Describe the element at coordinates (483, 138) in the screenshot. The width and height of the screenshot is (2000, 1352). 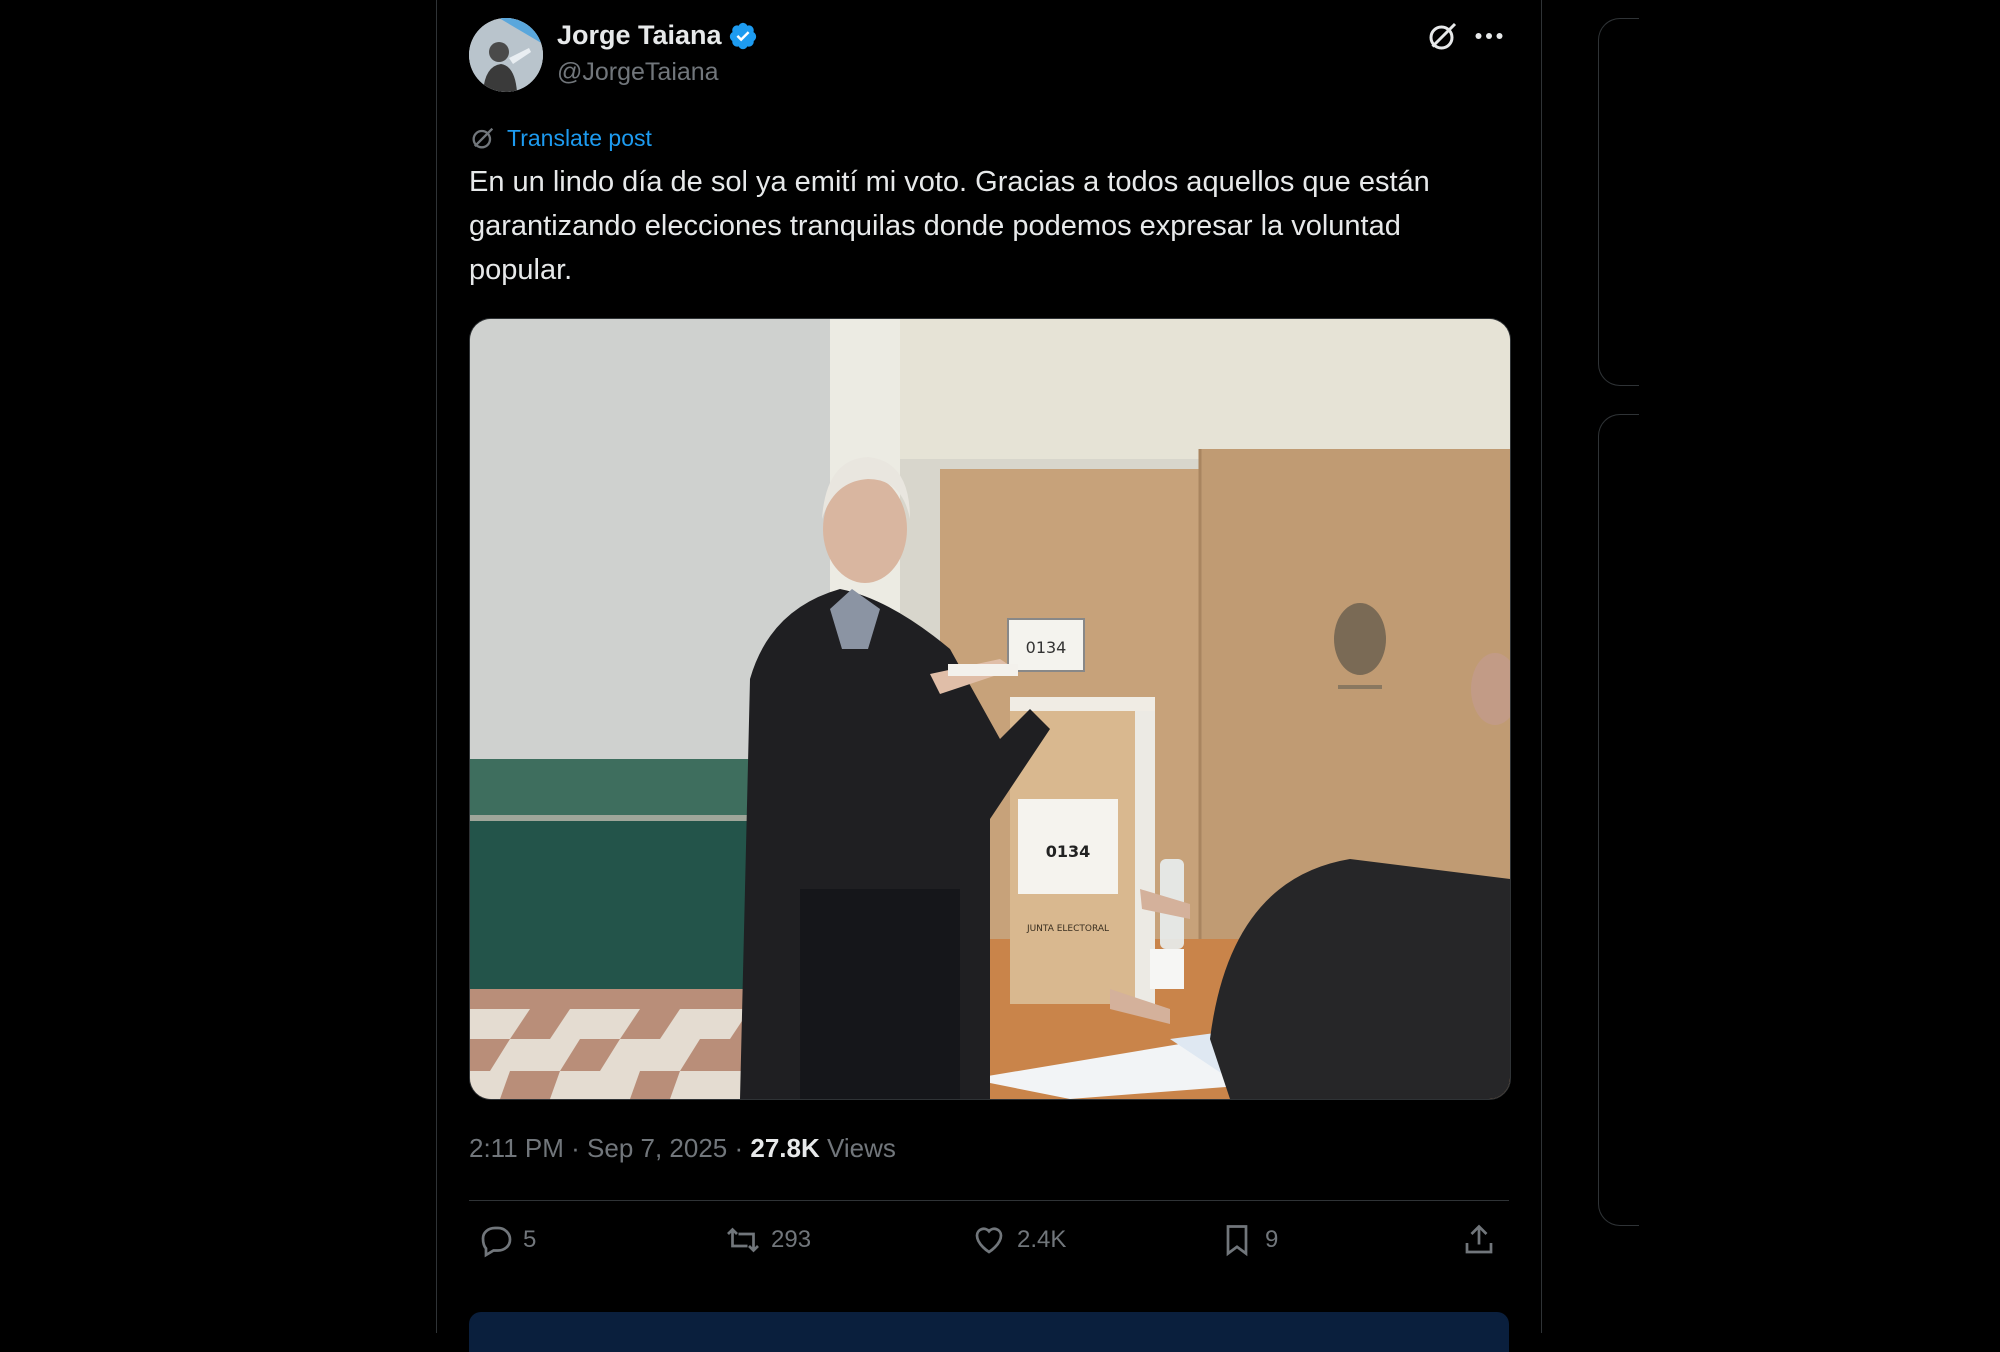
I see `grok-translate-icon` at that location.